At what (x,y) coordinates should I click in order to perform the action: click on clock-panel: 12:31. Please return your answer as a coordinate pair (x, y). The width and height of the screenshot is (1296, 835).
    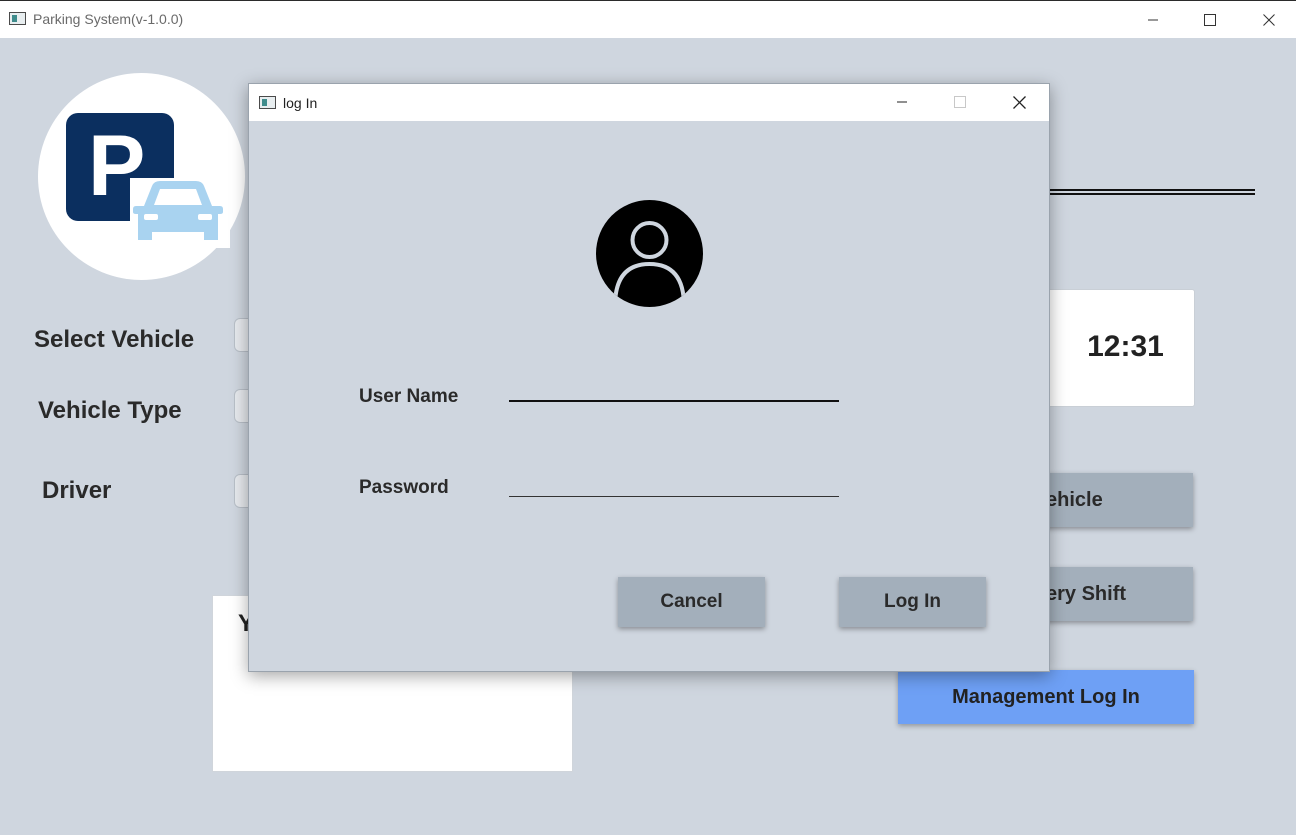
    Looking at the image, I should click on (1117, 348).